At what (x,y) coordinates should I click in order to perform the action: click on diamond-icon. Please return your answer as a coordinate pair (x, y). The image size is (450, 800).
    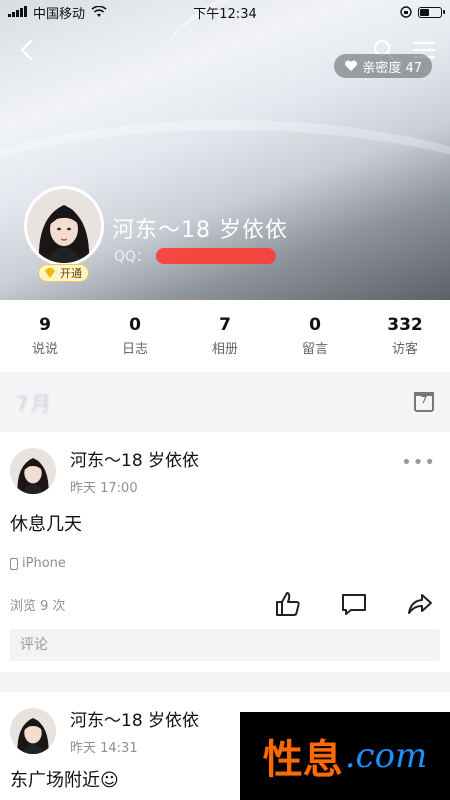
    Looking at the image, I should click on (50, 273).